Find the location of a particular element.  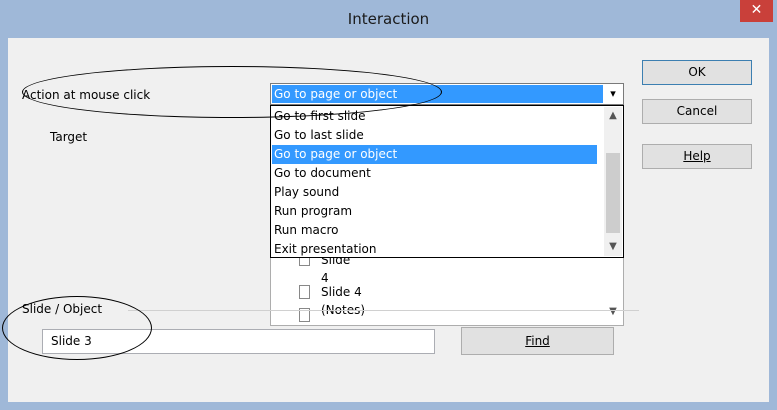

close-button: ✕ is located at coordinates (756, 11).